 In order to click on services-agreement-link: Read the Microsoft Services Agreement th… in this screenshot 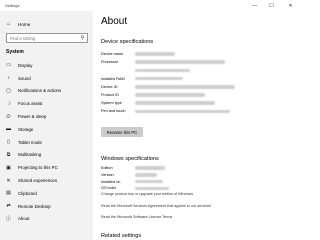, I will do `click(156, 206)`.